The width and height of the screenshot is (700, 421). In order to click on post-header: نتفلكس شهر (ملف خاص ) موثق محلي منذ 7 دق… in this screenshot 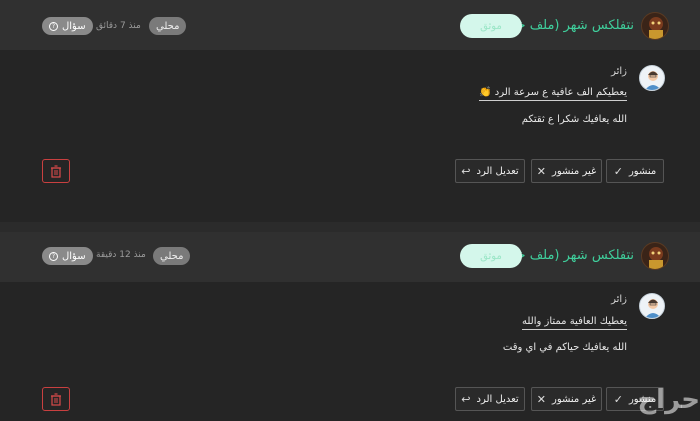, I will do `click(350, 25)`.